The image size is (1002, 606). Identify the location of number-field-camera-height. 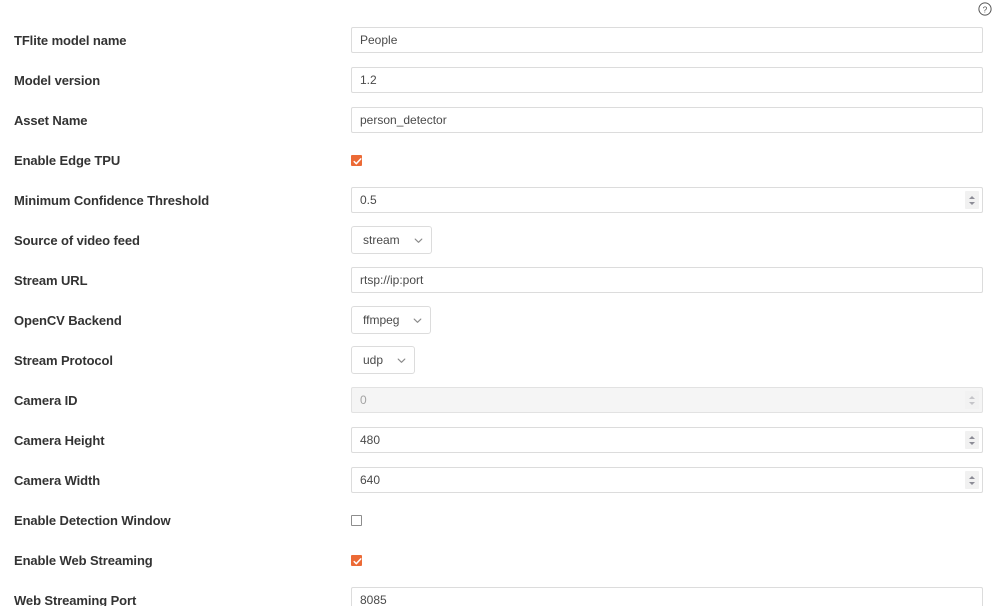
(667, 440).